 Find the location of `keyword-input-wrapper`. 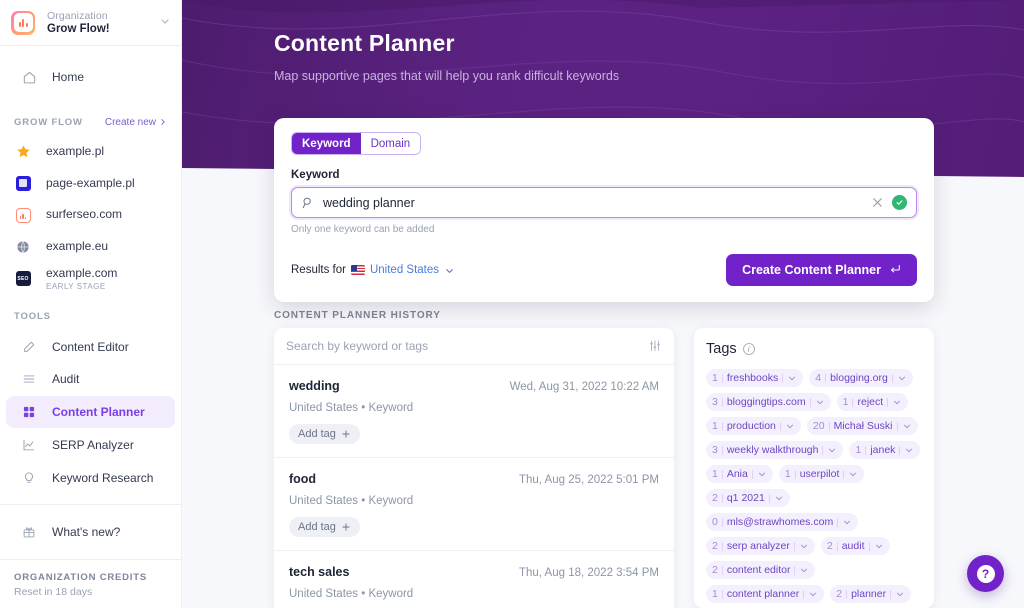

keyword-input-wrapper is located at coordinates (604, 202).